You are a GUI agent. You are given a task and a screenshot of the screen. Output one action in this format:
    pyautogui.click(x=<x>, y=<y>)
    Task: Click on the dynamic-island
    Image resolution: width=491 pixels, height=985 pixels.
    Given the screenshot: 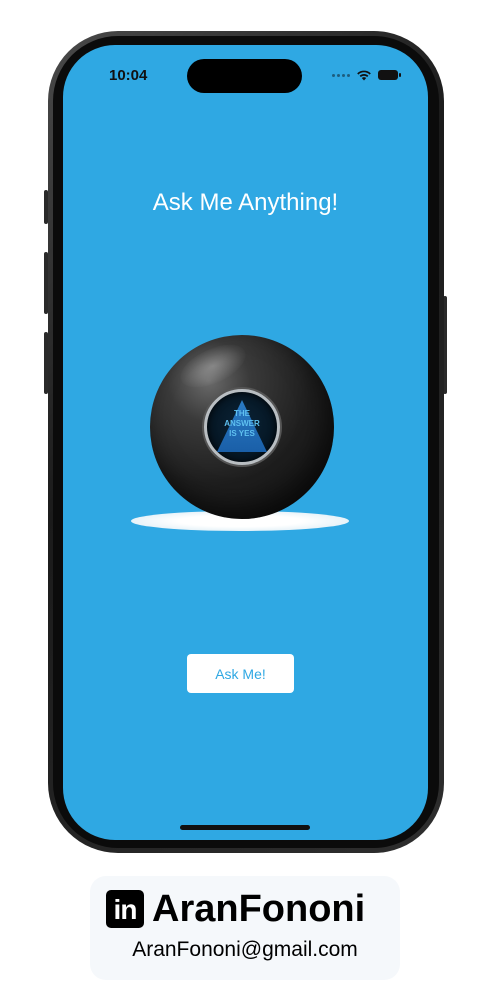 What is the action you would take?
    pyautogui.click(x=244, y=76)
    